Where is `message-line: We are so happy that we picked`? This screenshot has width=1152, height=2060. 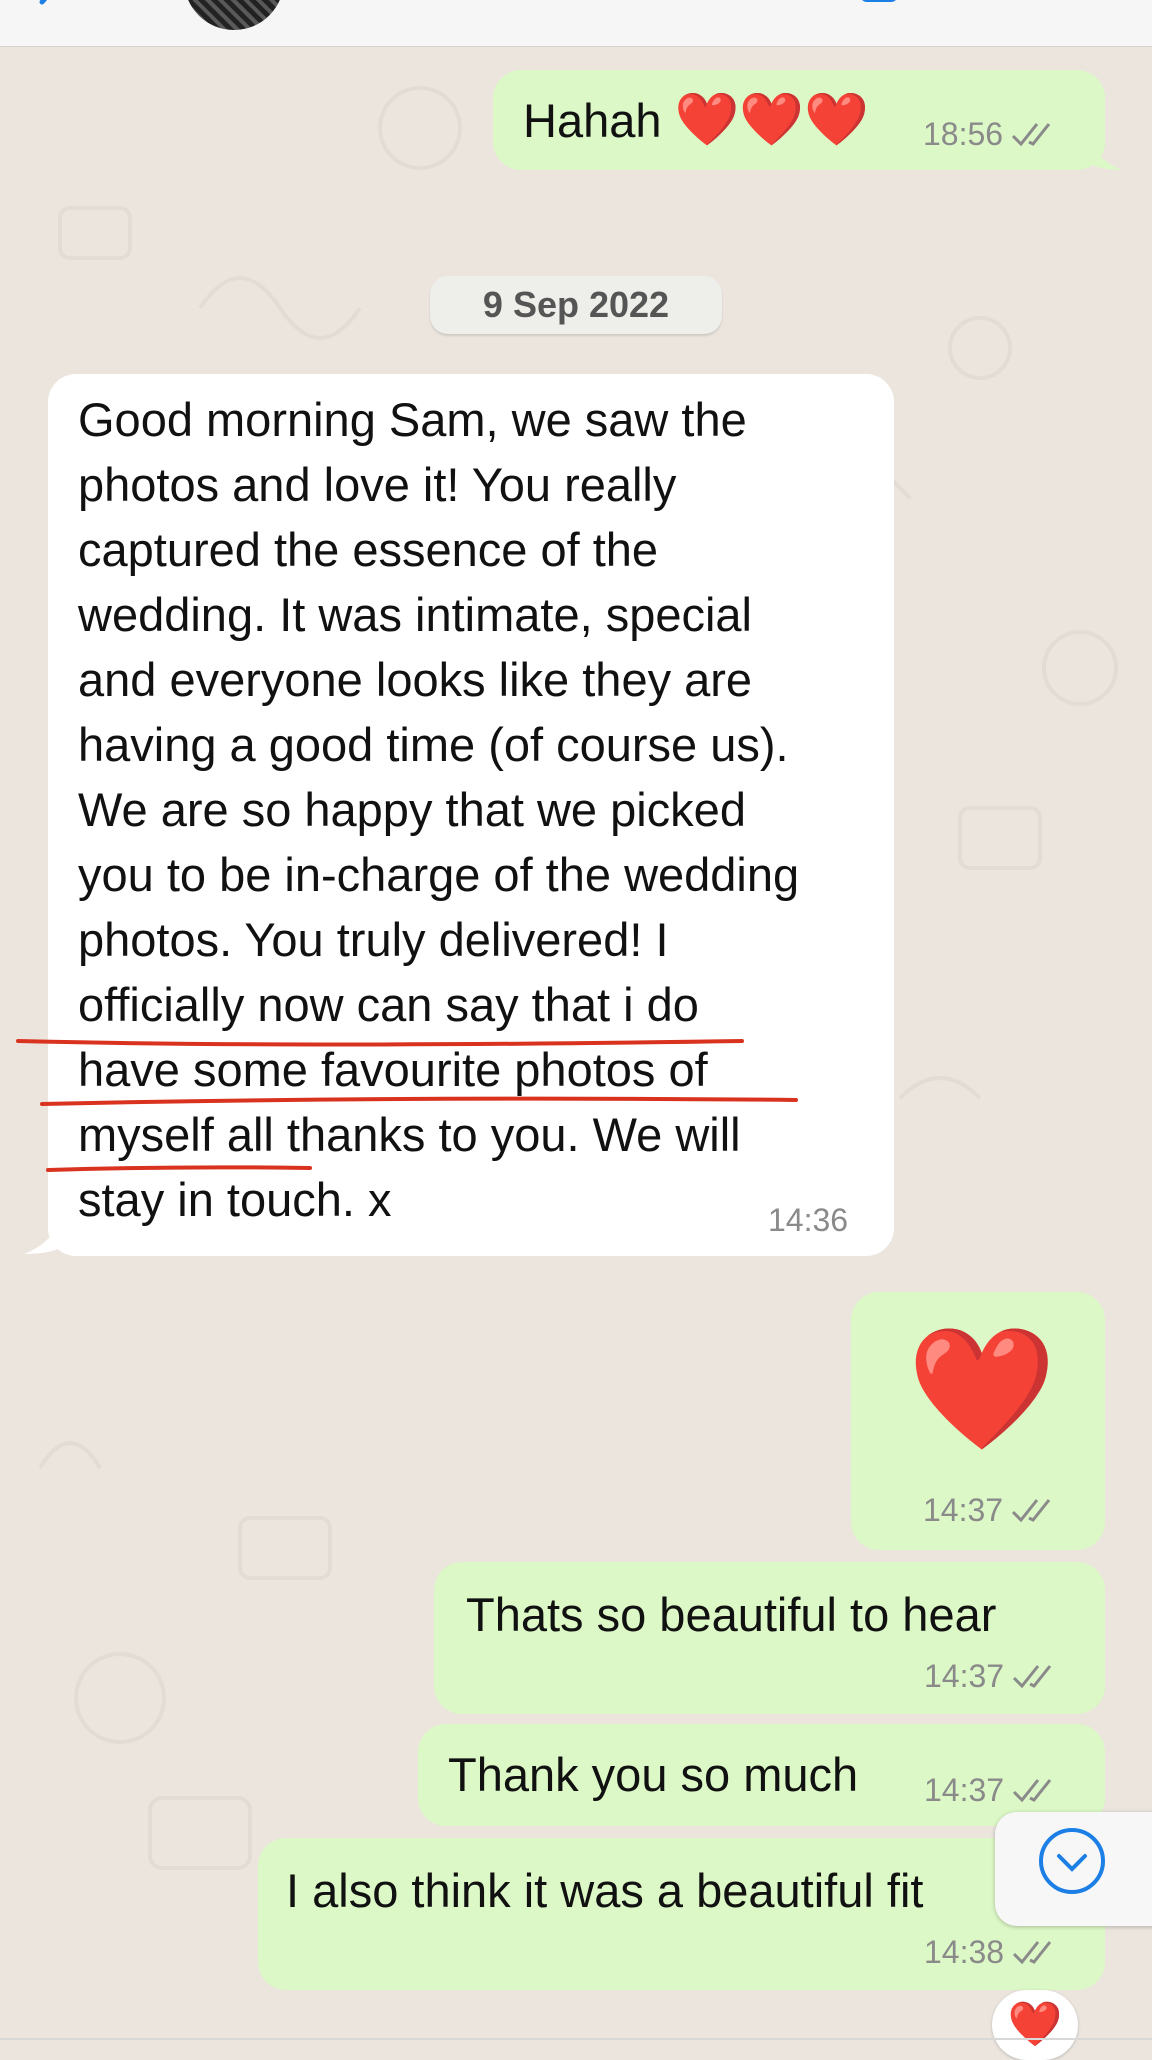
message-line: We are so happy that we picked is located at coordinates (412, 809).